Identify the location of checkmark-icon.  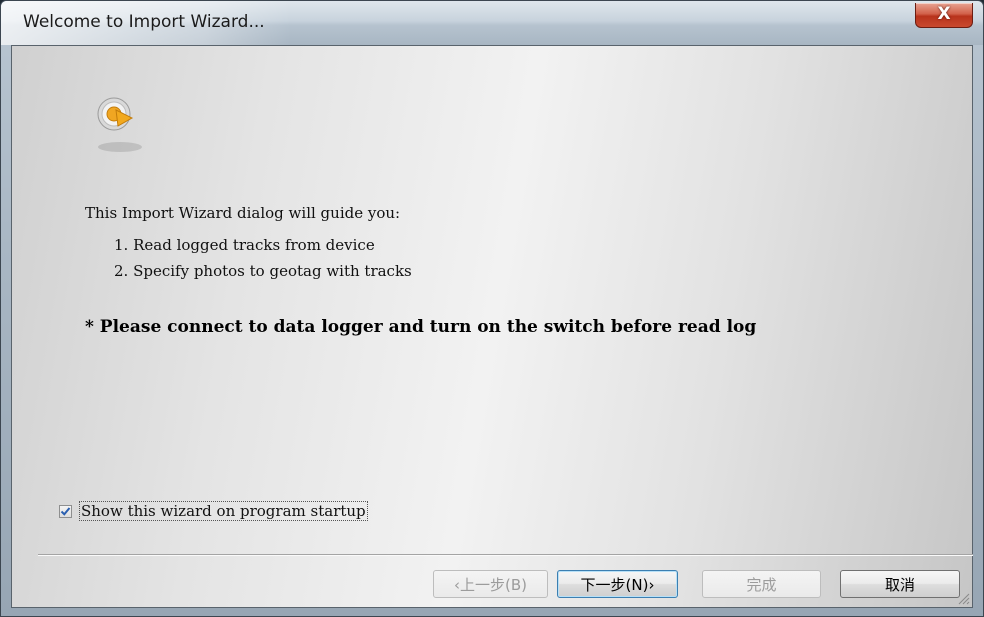
(65, 511).